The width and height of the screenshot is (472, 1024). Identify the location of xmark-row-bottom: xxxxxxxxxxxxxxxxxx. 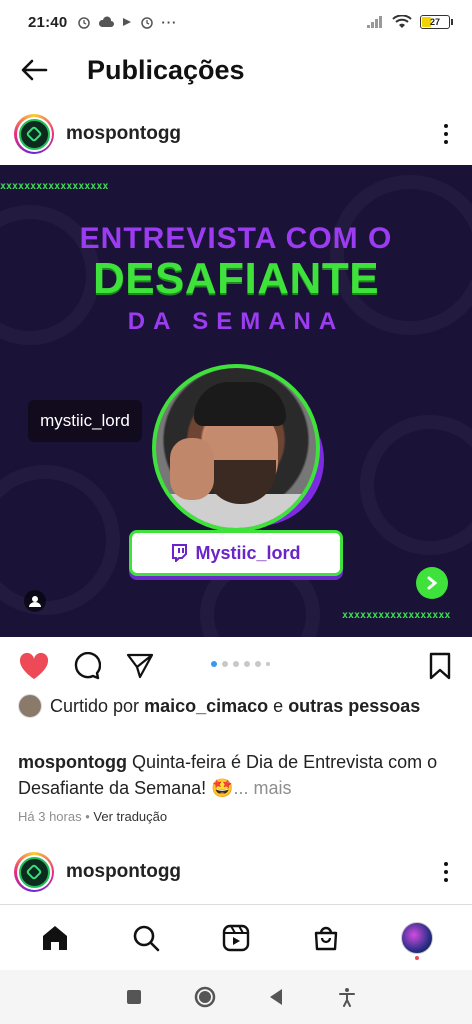
(396, 615).